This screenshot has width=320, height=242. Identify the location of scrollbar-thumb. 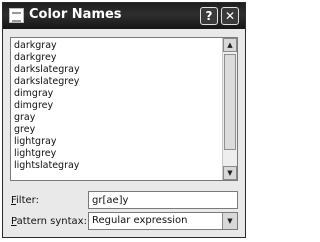
(230, 102).